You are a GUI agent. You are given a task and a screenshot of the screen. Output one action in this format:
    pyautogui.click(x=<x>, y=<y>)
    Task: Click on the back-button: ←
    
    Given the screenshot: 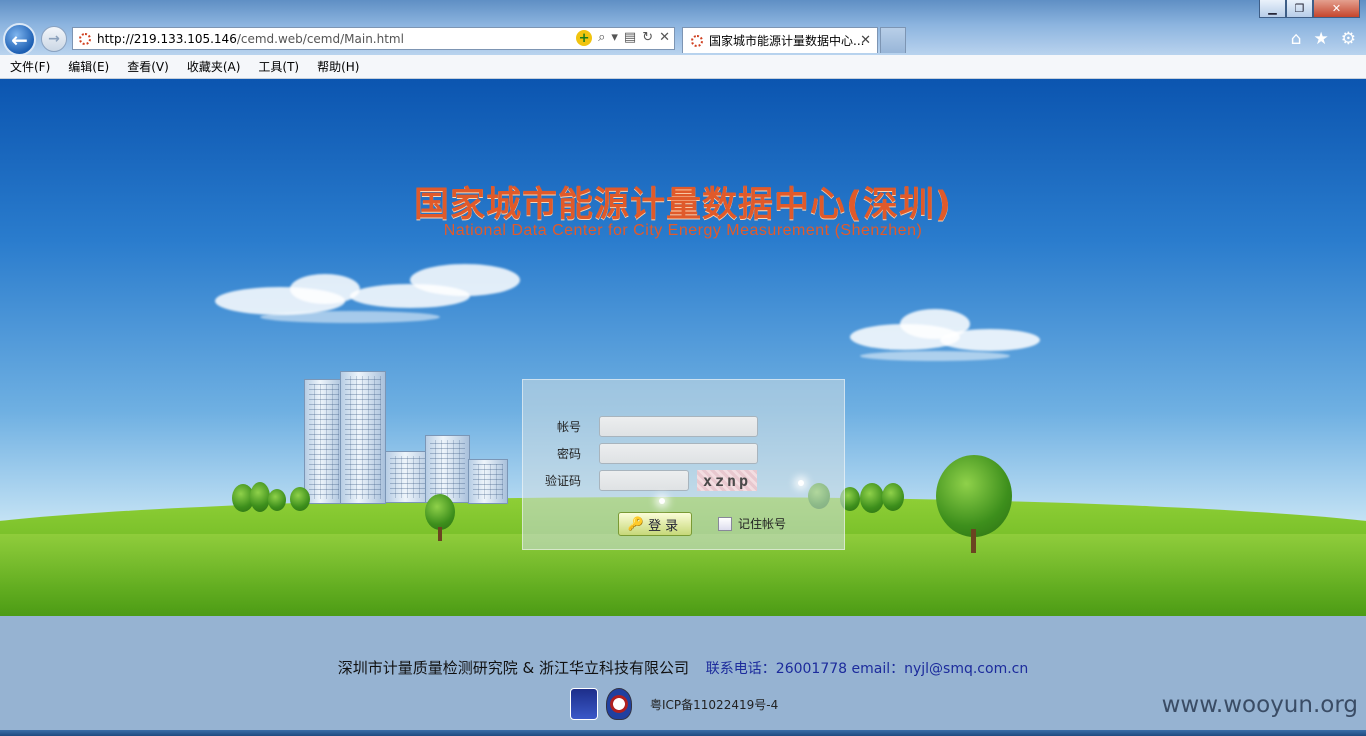 What is the action you would take?
    pyautogui.click(x=19, y=39)
    